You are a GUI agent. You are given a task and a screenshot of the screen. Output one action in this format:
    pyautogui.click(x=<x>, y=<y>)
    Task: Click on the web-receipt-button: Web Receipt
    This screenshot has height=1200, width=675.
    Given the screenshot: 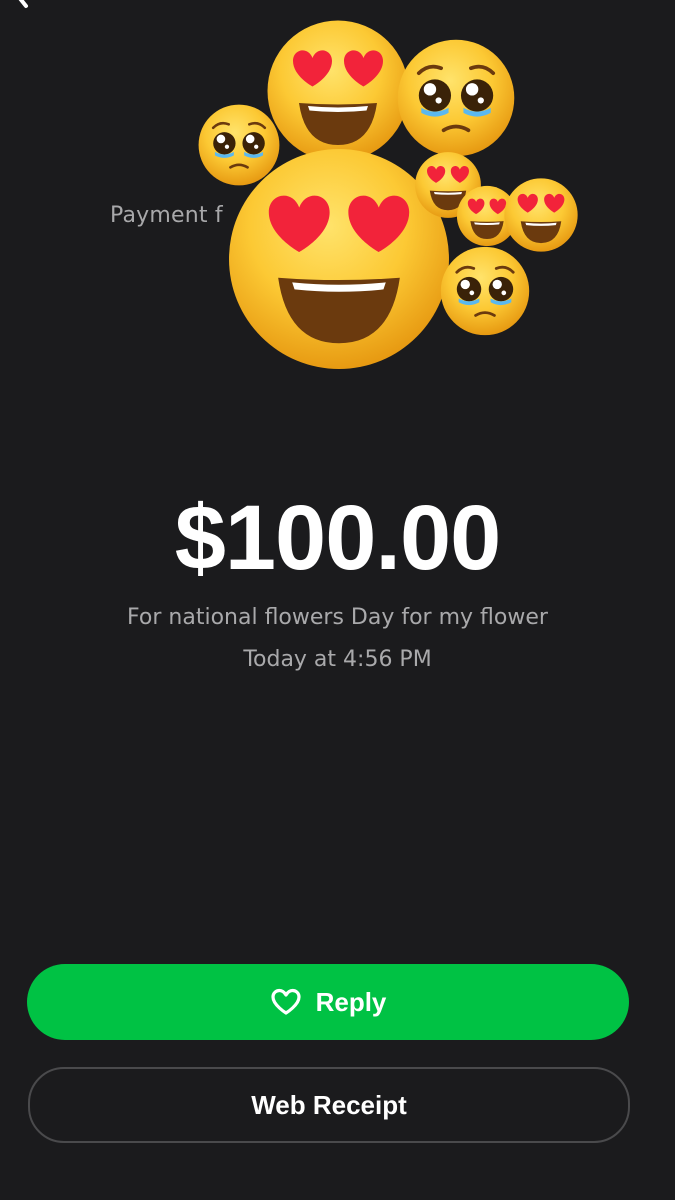 What is the action you would take?
    pyautogui.click(x=329, y=1105)
    